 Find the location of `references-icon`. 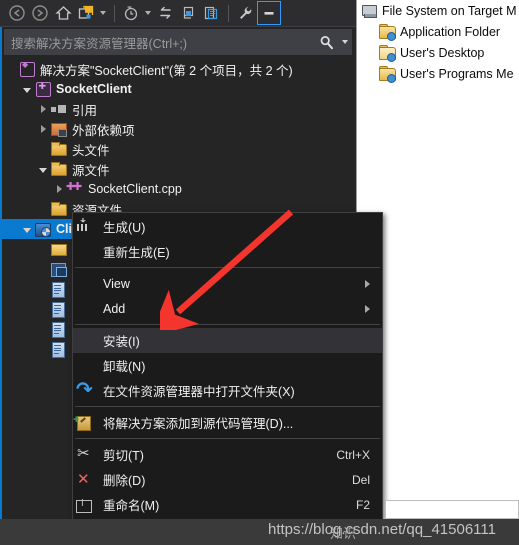

references-icon is located at coordinates (59, 109).